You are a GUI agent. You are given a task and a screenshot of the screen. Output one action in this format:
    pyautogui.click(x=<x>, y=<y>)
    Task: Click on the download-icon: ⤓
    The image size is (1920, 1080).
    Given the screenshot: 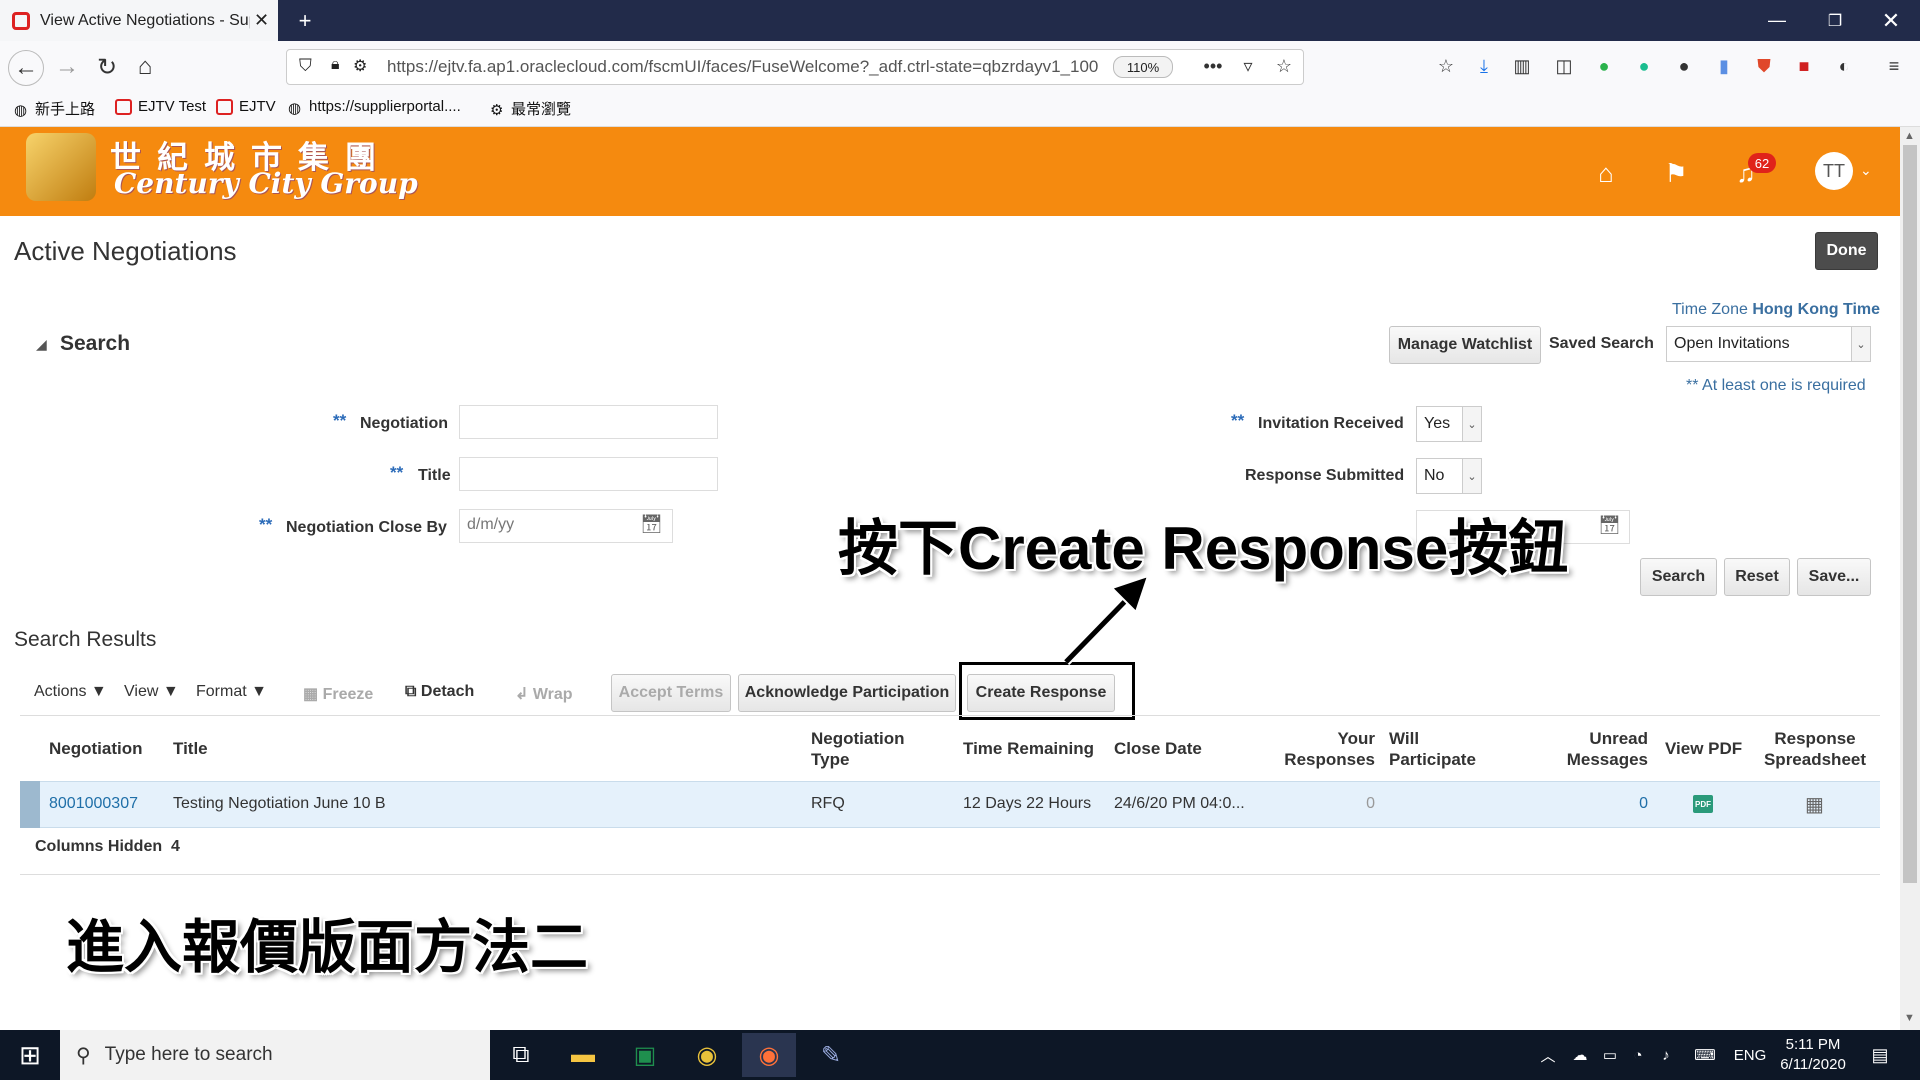 What is the action you would take?
    pyautogui.click(x=1484, y=66)
    